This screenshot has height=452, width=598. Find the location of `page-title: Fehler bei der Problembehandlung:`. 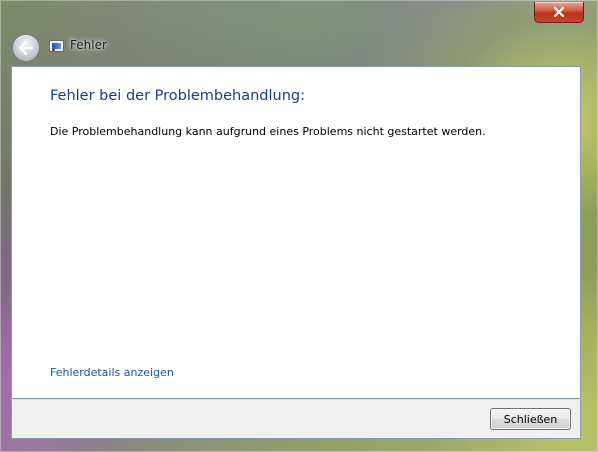

page-title: Fehler bei der Problembehandlung: is located at coordinates (178, 96).